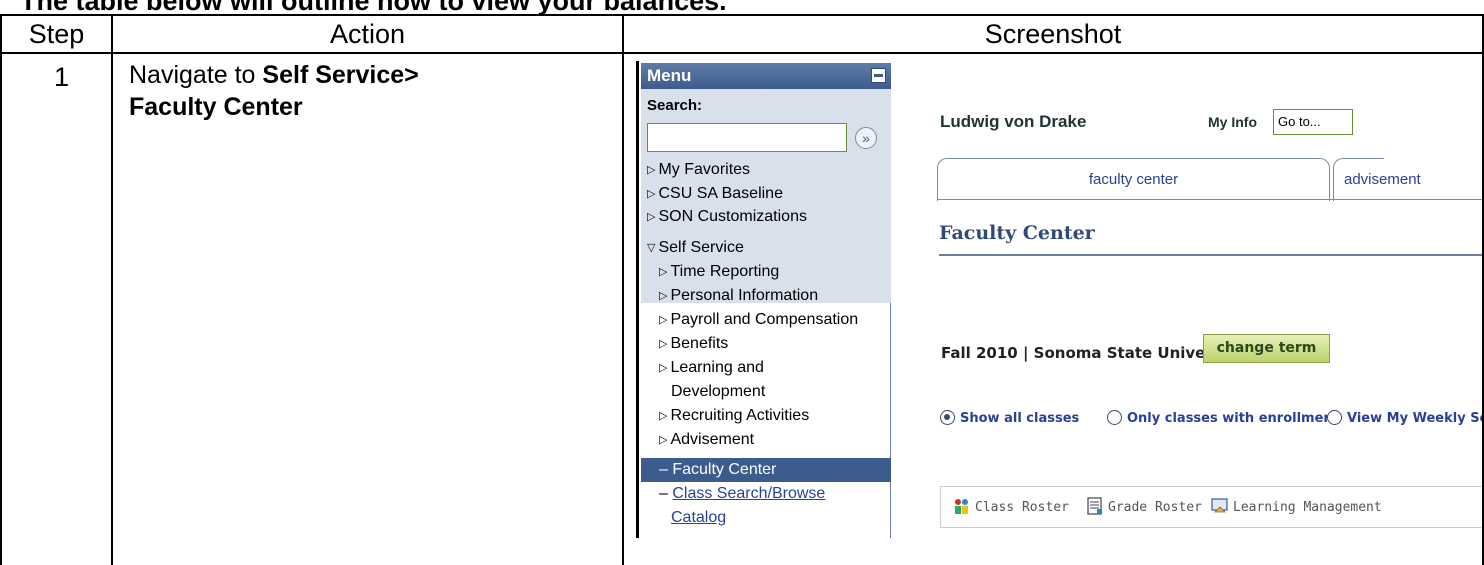  What do you see at coordinates (367, 34) in the screenshot?
I see `header-action: Action` at bounding box center [367, 34].